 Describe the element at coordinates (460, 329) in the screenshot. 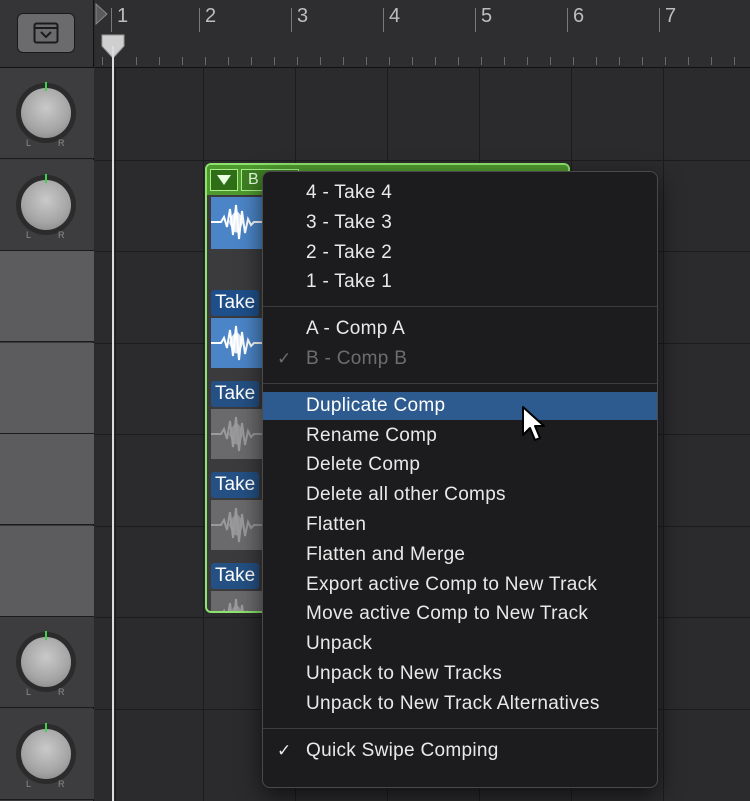

I see `menu-item-a-comp-a: A - Comp A` at that location.